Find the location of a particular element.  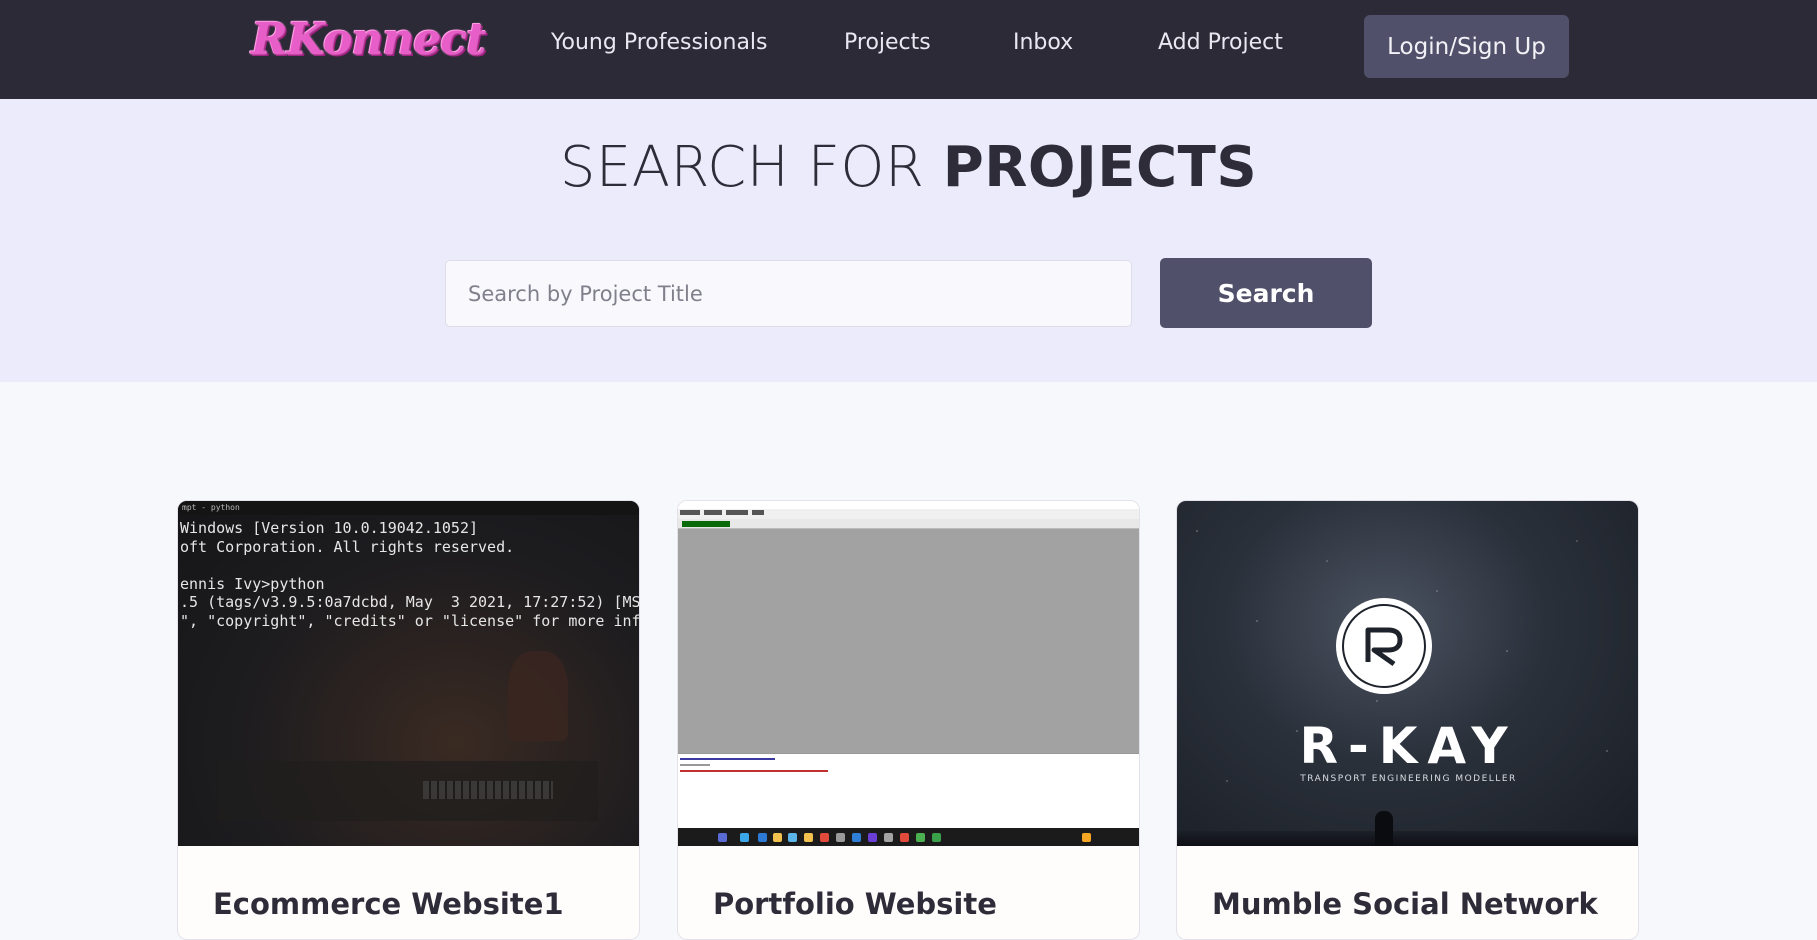

rkay-logo-icon is located at coordinates (1384, 646).